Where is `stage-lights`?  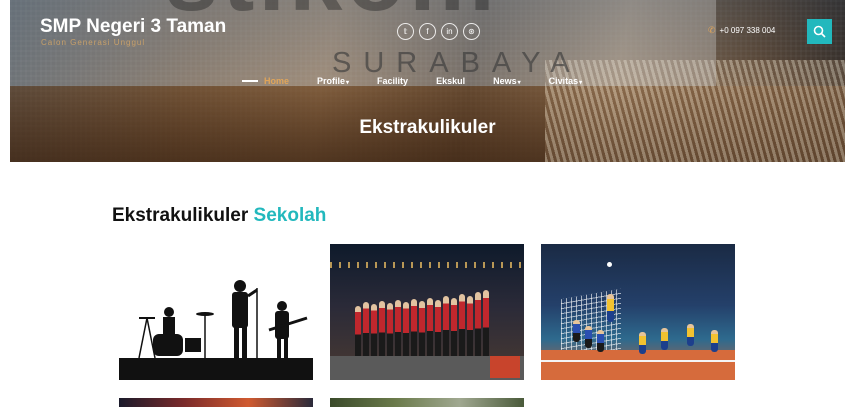 stage-lights is located at coordinates (427, 265).